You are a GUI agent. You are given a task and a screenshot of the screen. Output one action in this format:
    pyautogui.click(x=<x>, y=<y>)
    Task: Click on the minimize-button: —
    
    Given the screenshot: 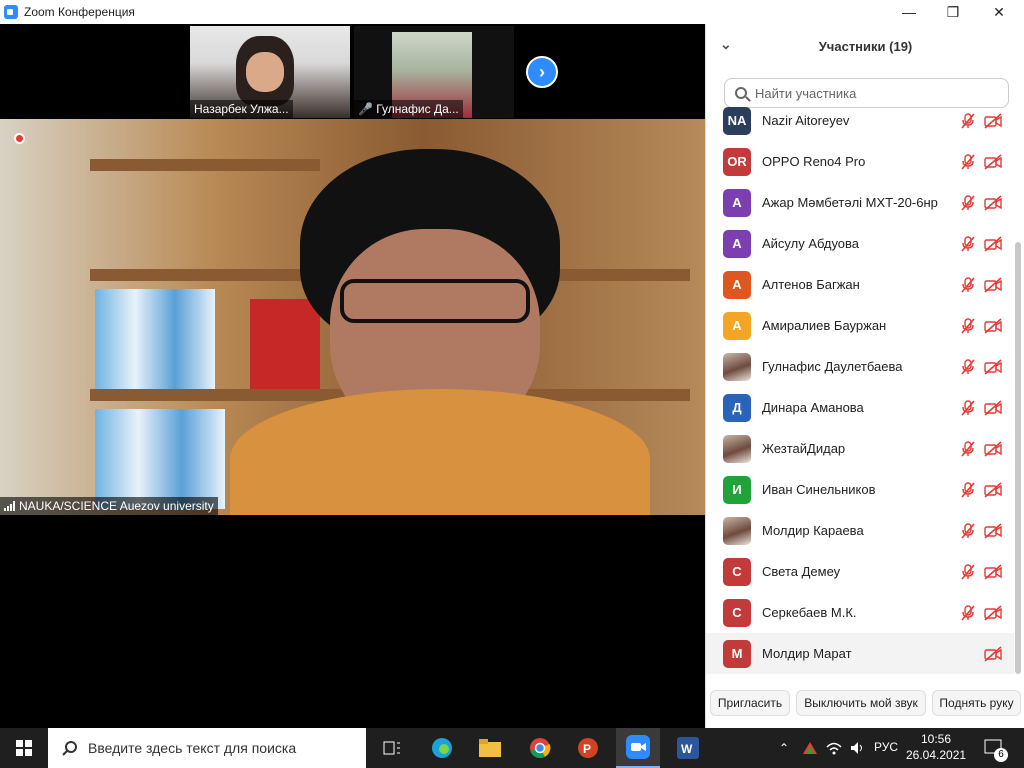 What is the action you would take?
    pyautogui.click(x=909, y=12)
    